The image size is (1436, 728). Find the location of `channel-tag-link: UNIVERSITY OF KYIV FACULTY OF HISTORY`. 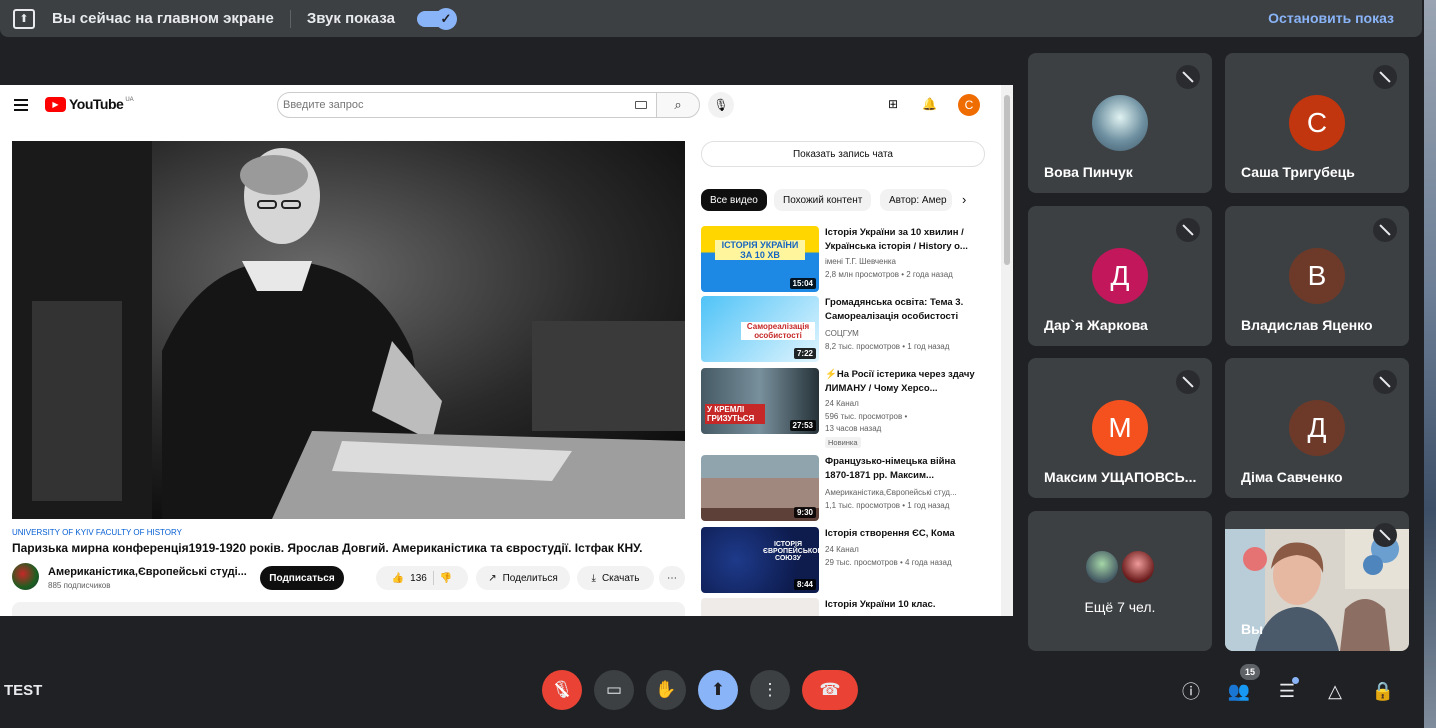

channel-tag-link: UNIVERSITY OF KYIV FACULTY OF HISTORY is located at coordinates (97, 532).